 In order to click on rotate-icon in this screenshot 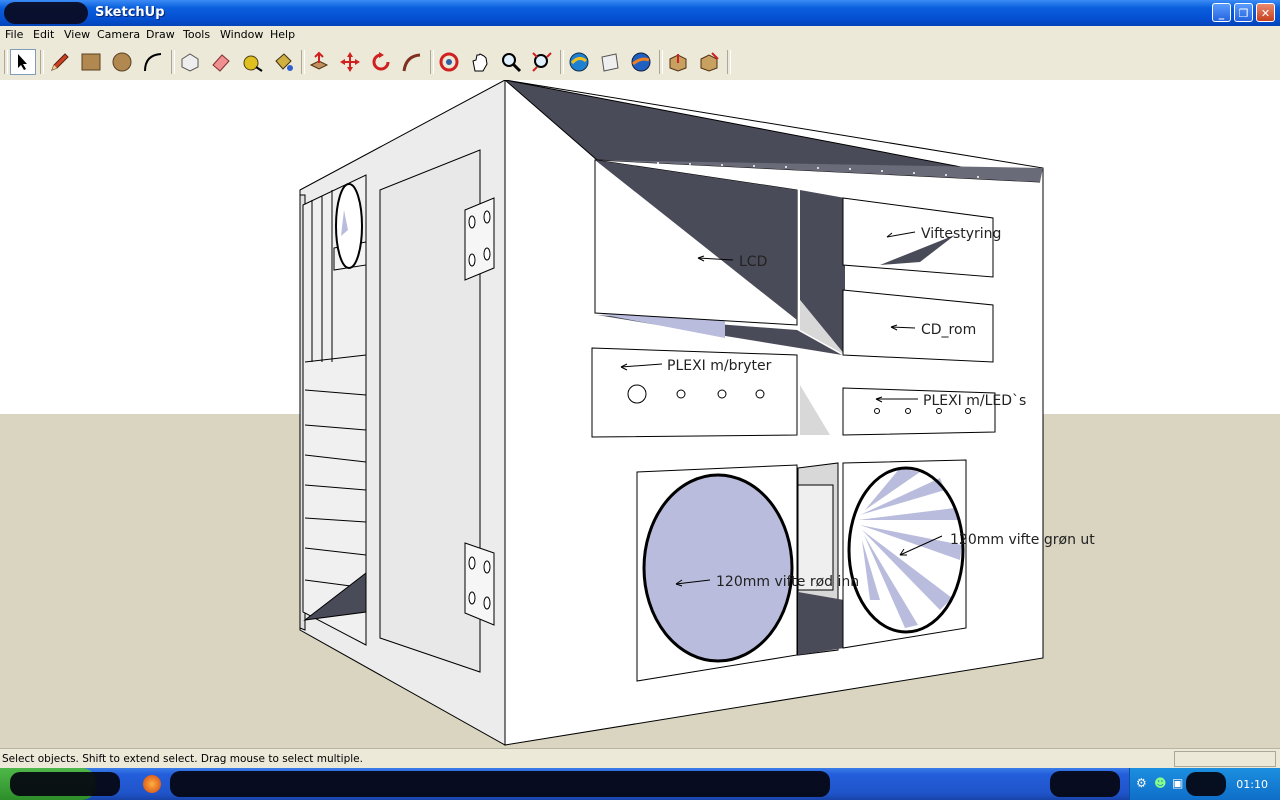, I will do `click(381, 62)`.